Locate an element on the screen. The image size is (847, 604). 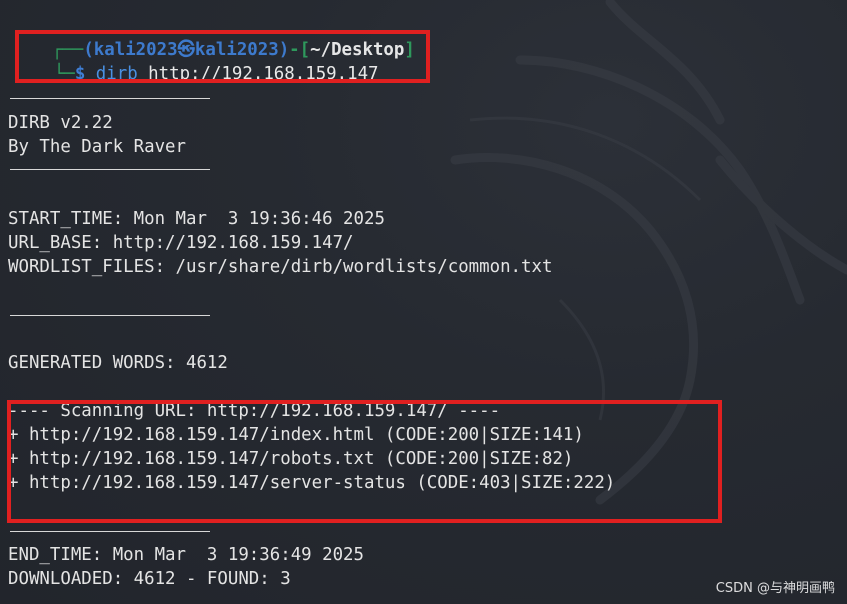
banner-version: DIRB v2.22 is located at coordinates (60, 123).